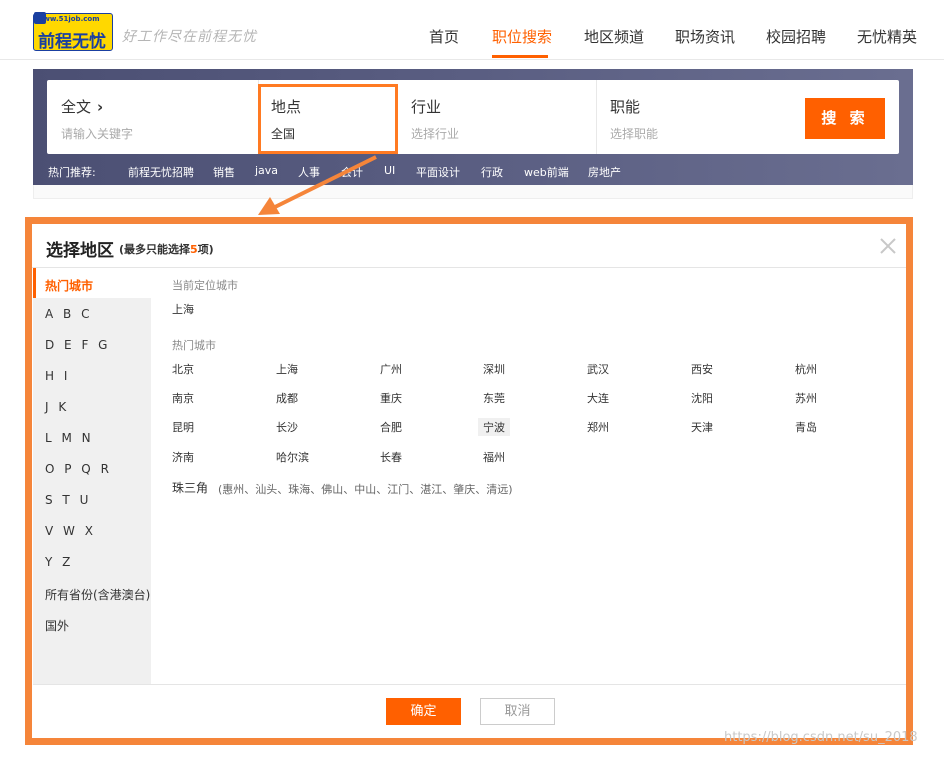 Image resolution: width=944 pixels, height=758 pixels. I want to click on search-button: 搜 索, so click(845, 118).